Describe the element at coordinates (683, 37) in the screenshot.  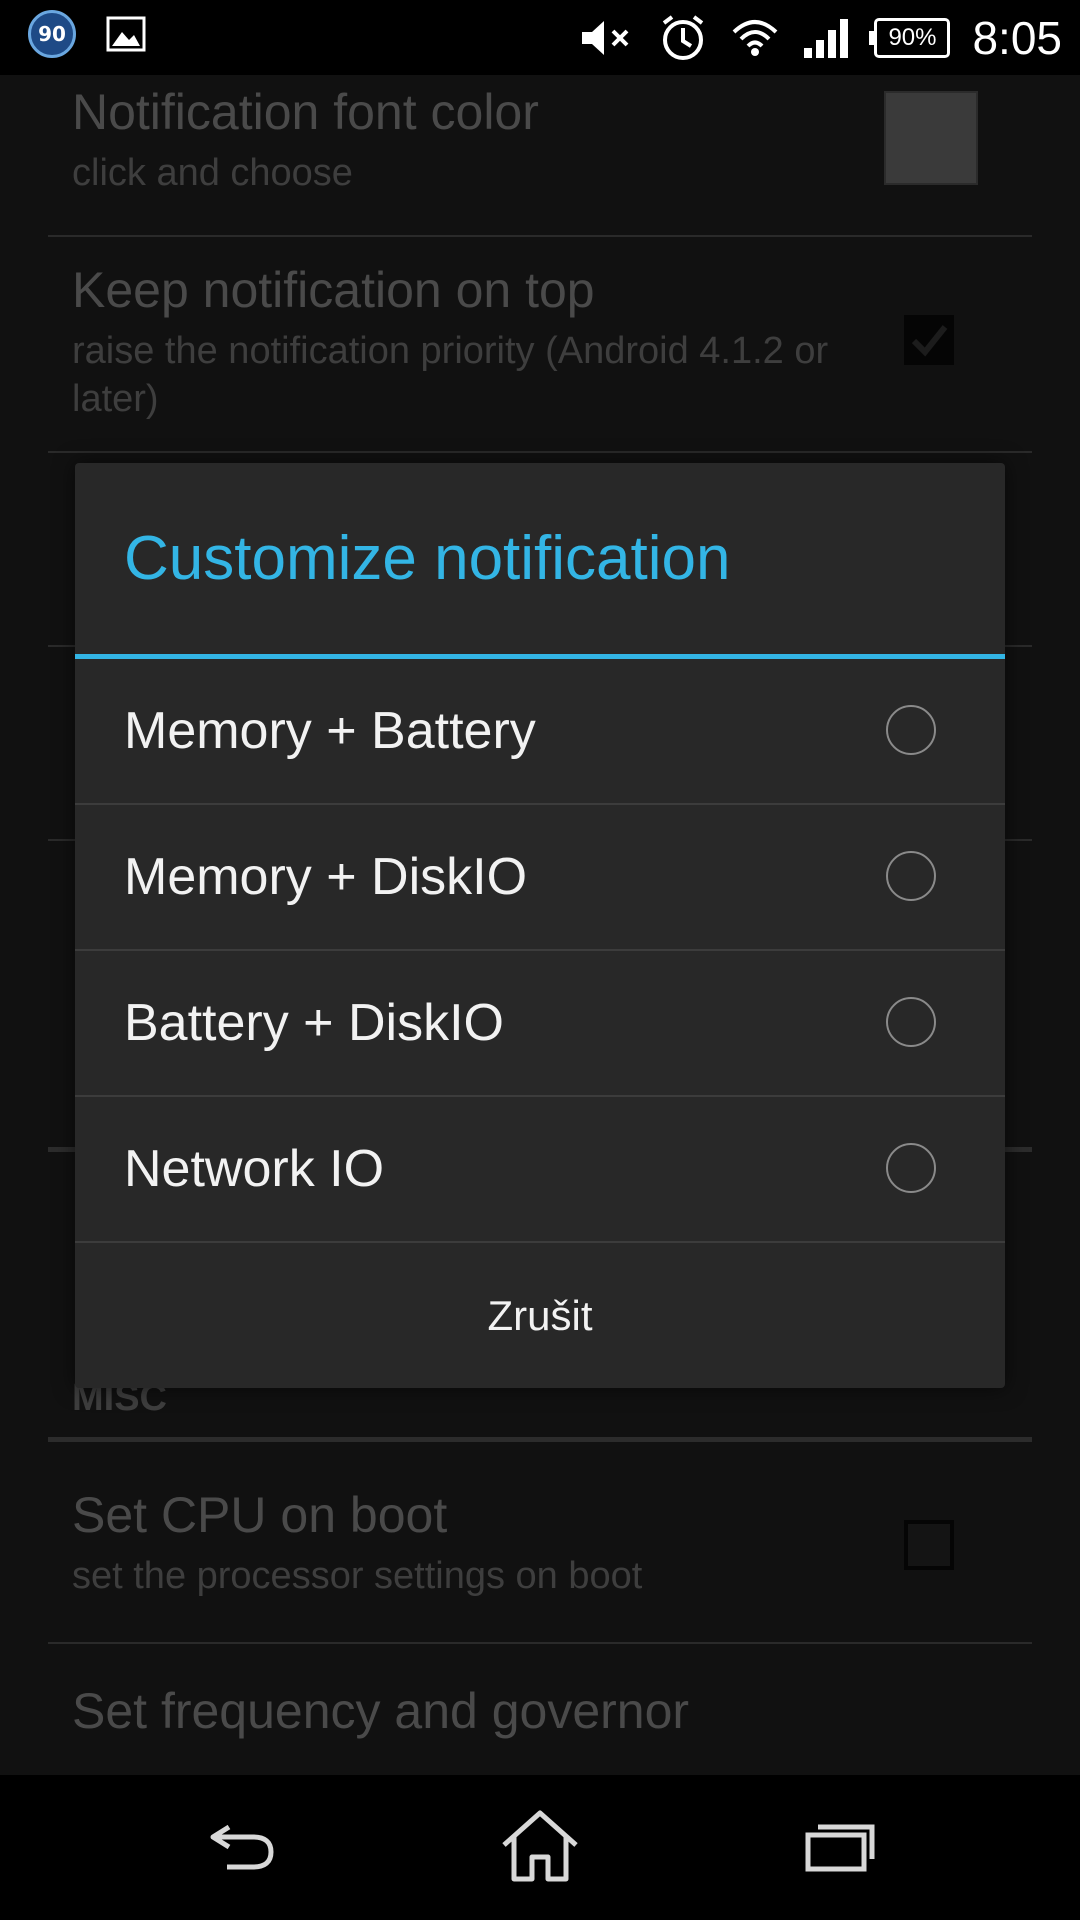
I see `alarm-icon` at that location.